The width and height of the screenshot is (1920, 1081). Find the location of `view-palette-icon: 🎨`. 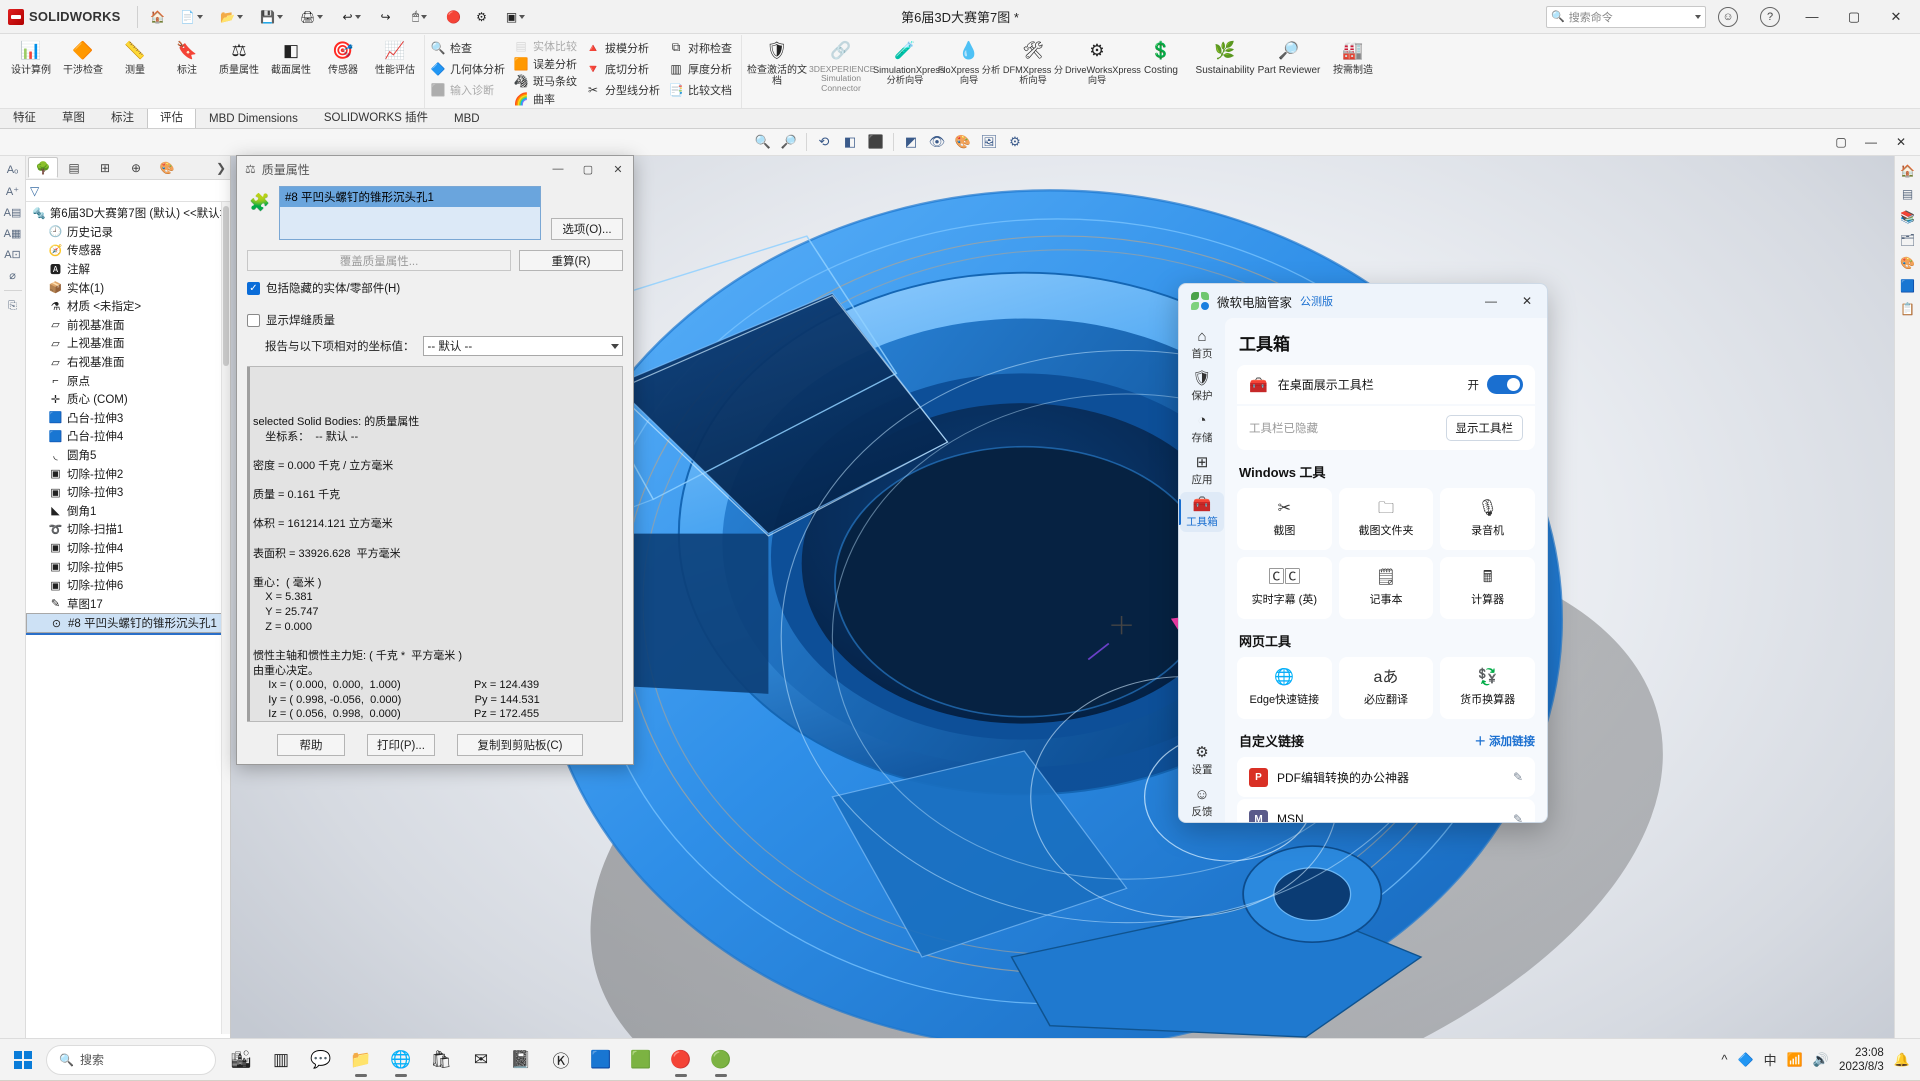

view-palette-icon: 🎨 is located at coordinates (1908, 262).